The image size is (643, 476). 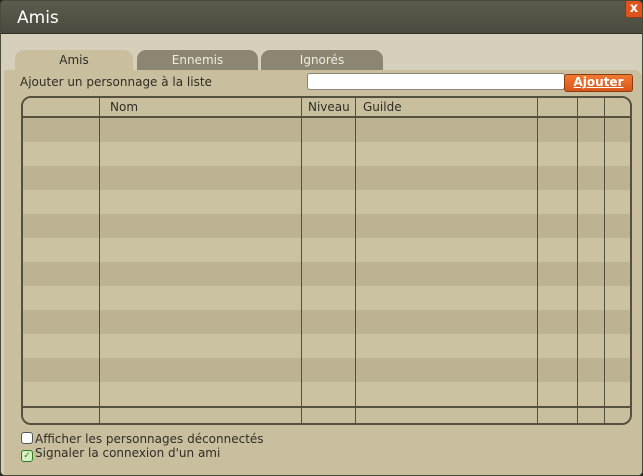 What do you see at coordinates (62, 107) in the screenshot?
I see `column-header-icon` at bounding box center [62, 107].